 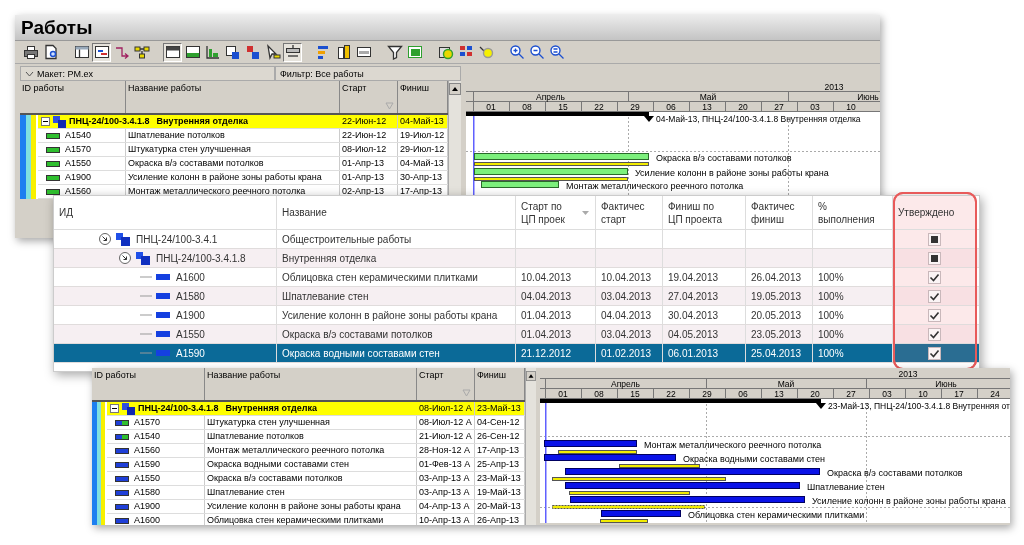 I want to click on layout-selector: Макет: PM.ex, so click(x=147, y=73).